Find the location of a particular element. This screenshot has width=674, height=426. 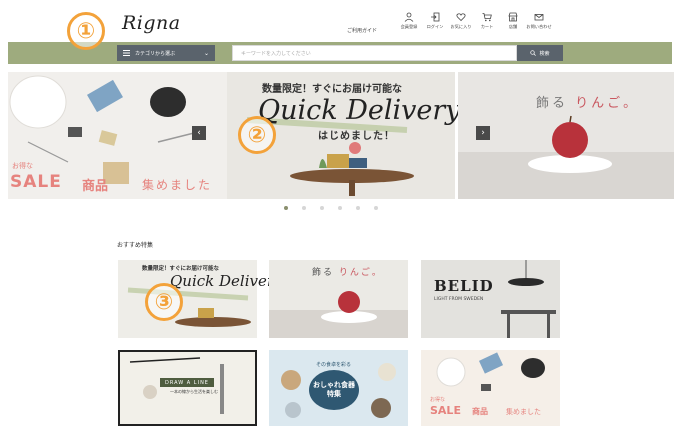

favorites-label: お気に入り is located at coordinates (461, 26).